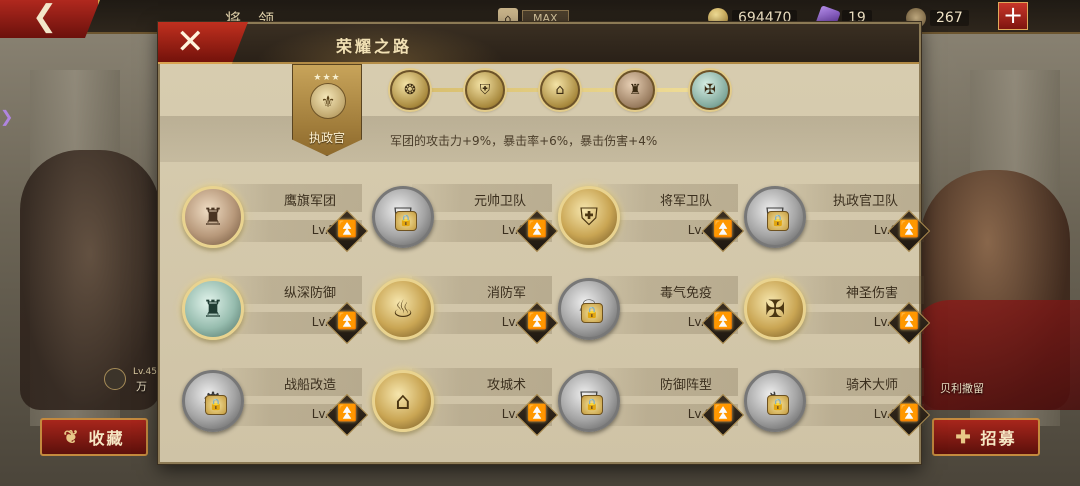 The height and width of the screenshot is (486, 1080). I want to click on skill-card: 纵深防御 Lv.1 ♜ ⏫, so click(275, 310).